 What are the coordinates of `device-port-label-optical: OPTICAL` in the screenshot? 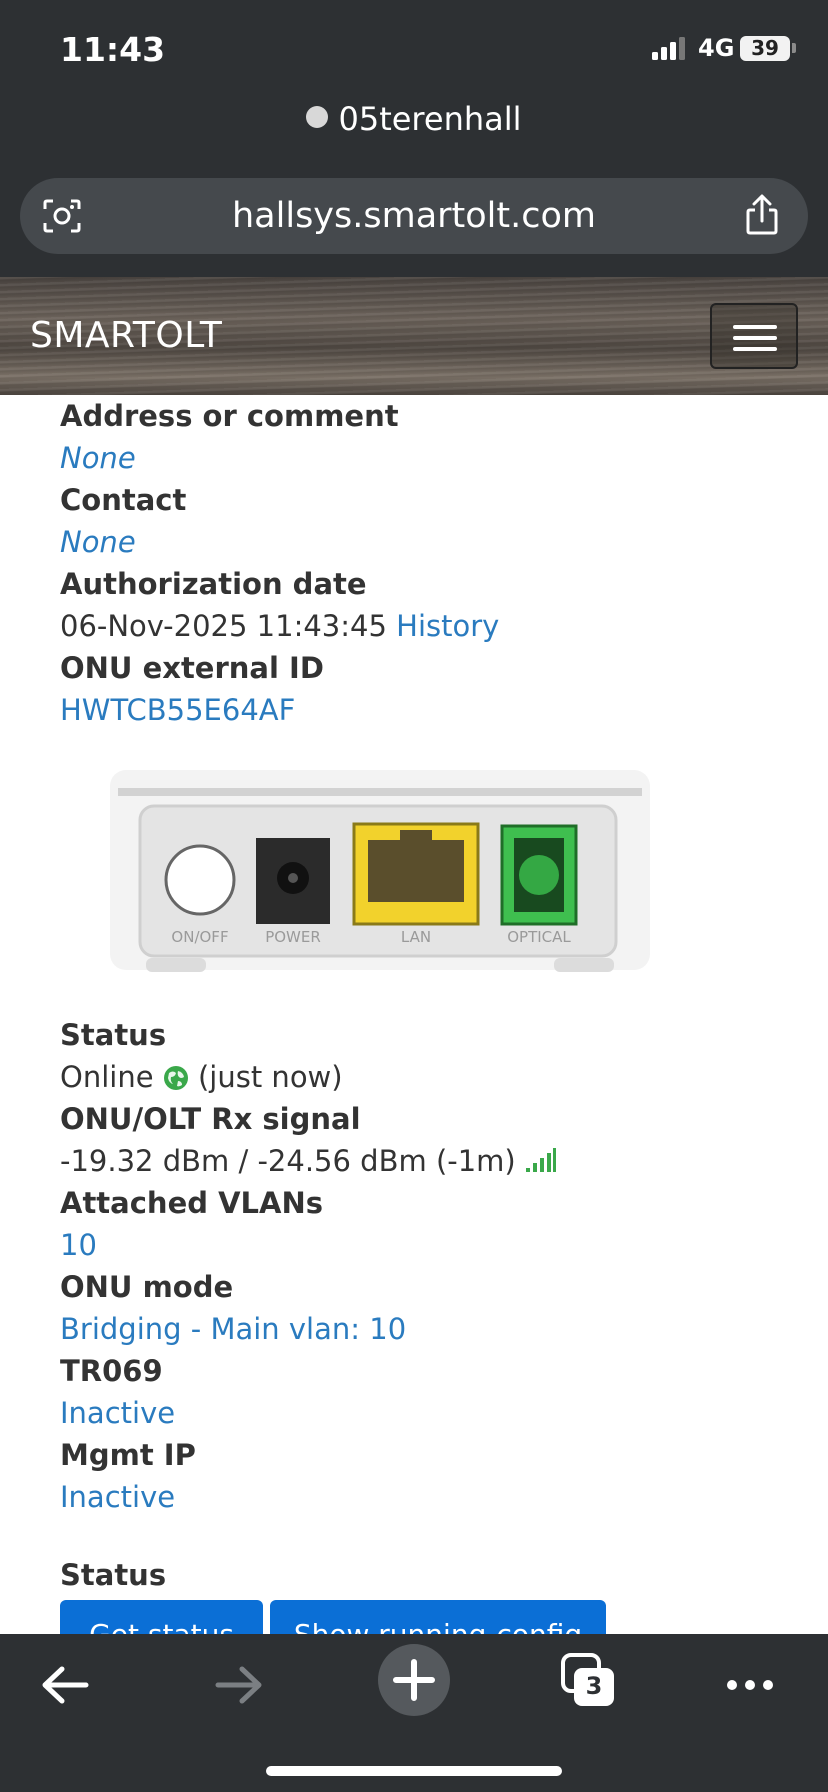 It's located at (539, 937).